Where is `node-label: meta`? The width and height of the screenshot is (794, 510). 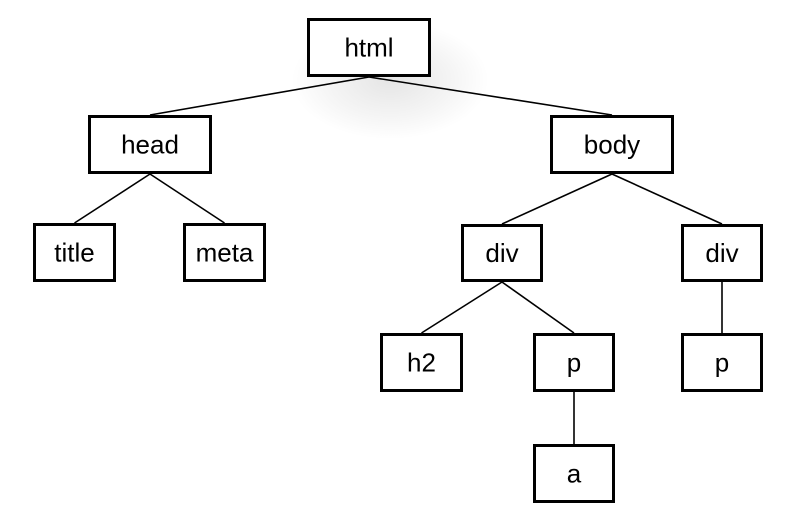
node-label: meta is located at coordinates (225, 253).